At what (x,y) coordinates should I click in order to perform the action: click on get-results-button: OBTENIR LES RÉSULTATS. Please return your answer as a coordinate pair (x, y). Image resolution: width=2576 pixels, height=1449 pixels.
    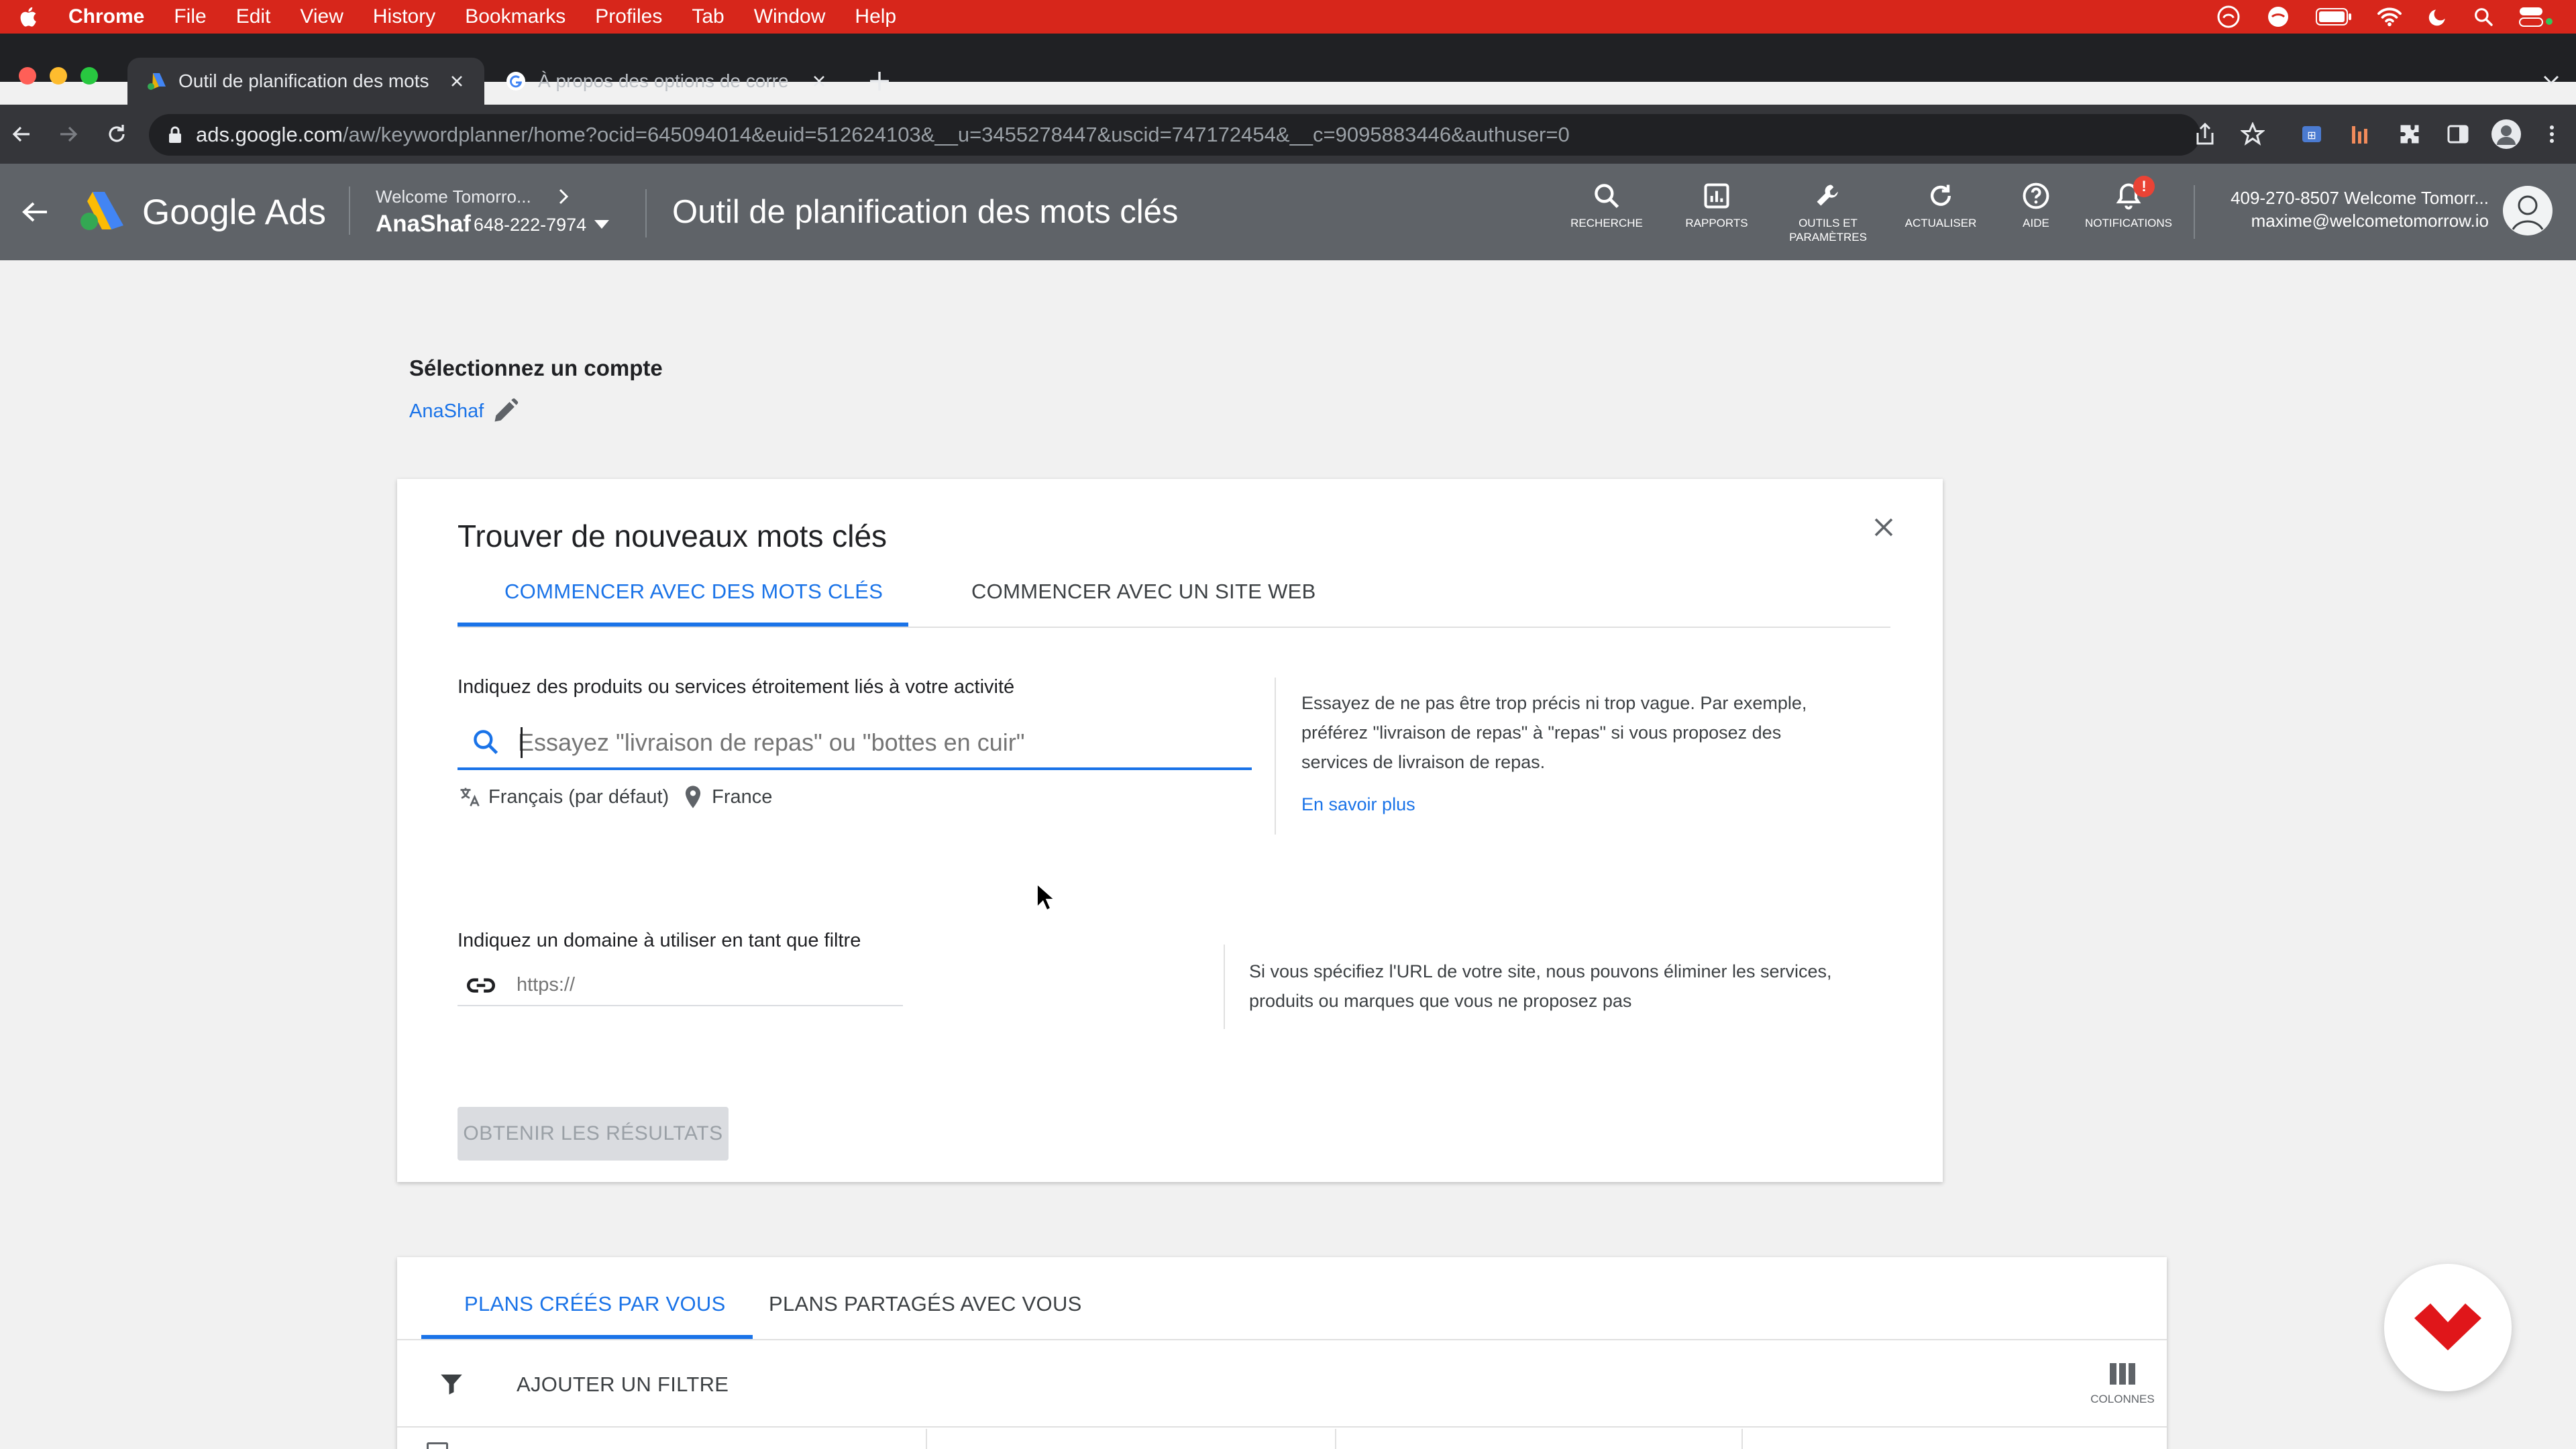
    Looking at the image, I should click on (593, 1134).